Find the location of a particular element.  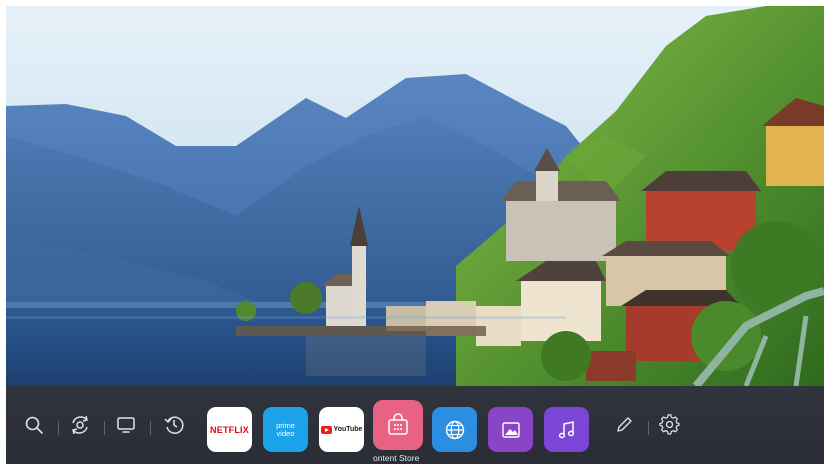

settings-button is located at coordinates (670, 425).